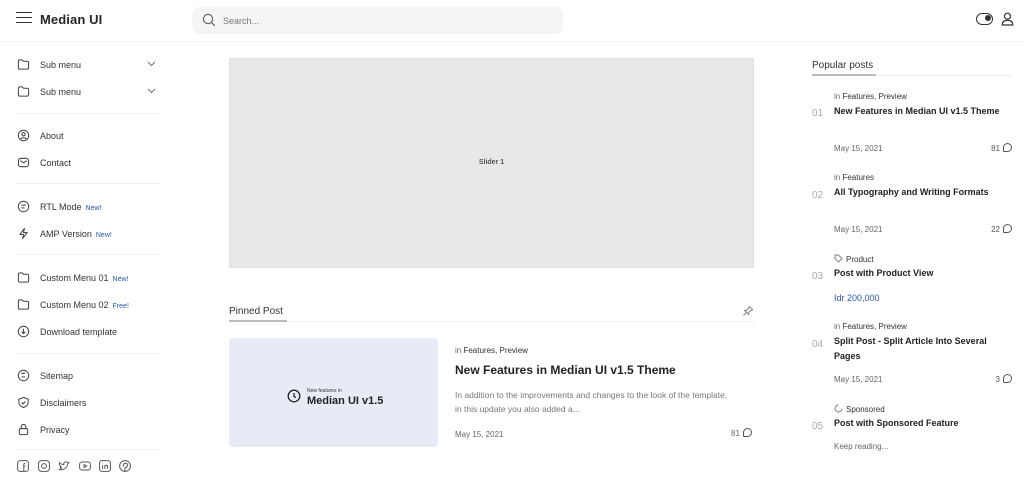  What do you see at coordinates (88, 137) in the screenshot?
I see `sidebar-item-about: About` at bounding box center [88, 137].